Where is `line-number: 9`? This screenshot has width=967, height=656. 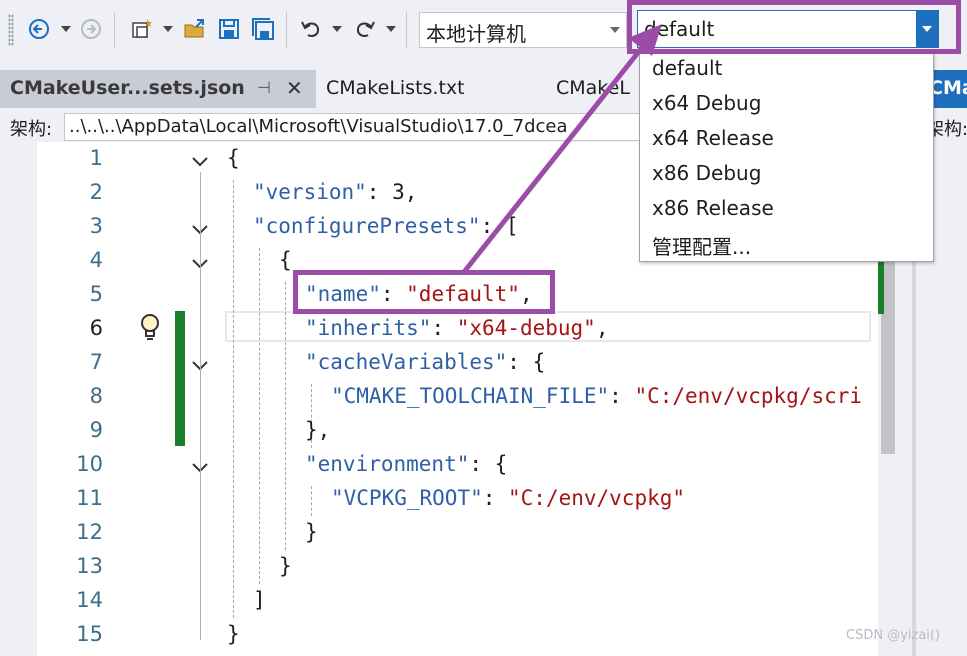 line-number: 9 is located at coordinates (96, 430).